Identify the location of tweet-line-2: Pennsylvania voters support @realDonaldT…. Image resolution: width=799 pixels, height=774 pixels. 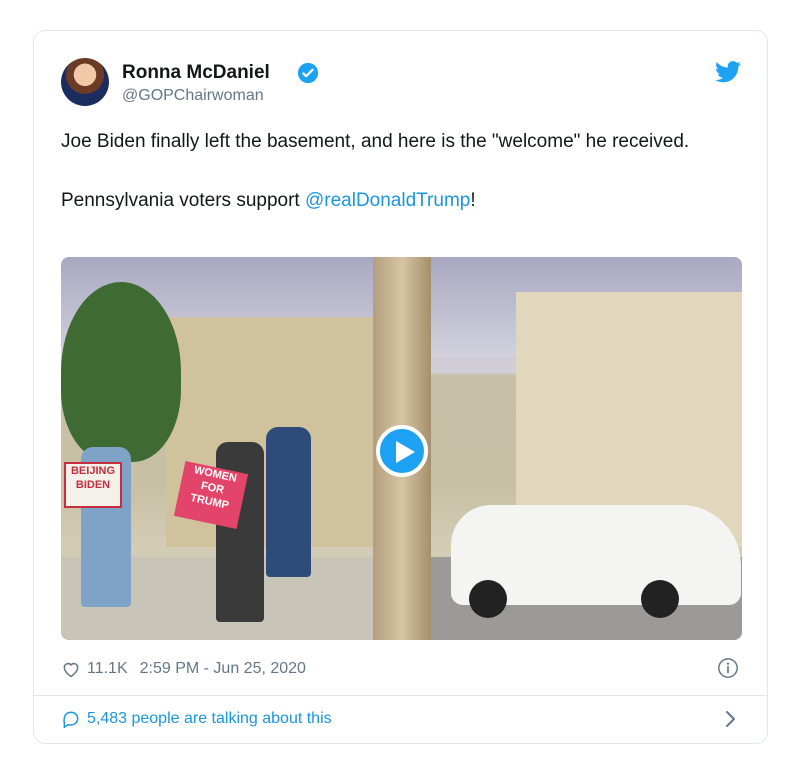
(386, 200).